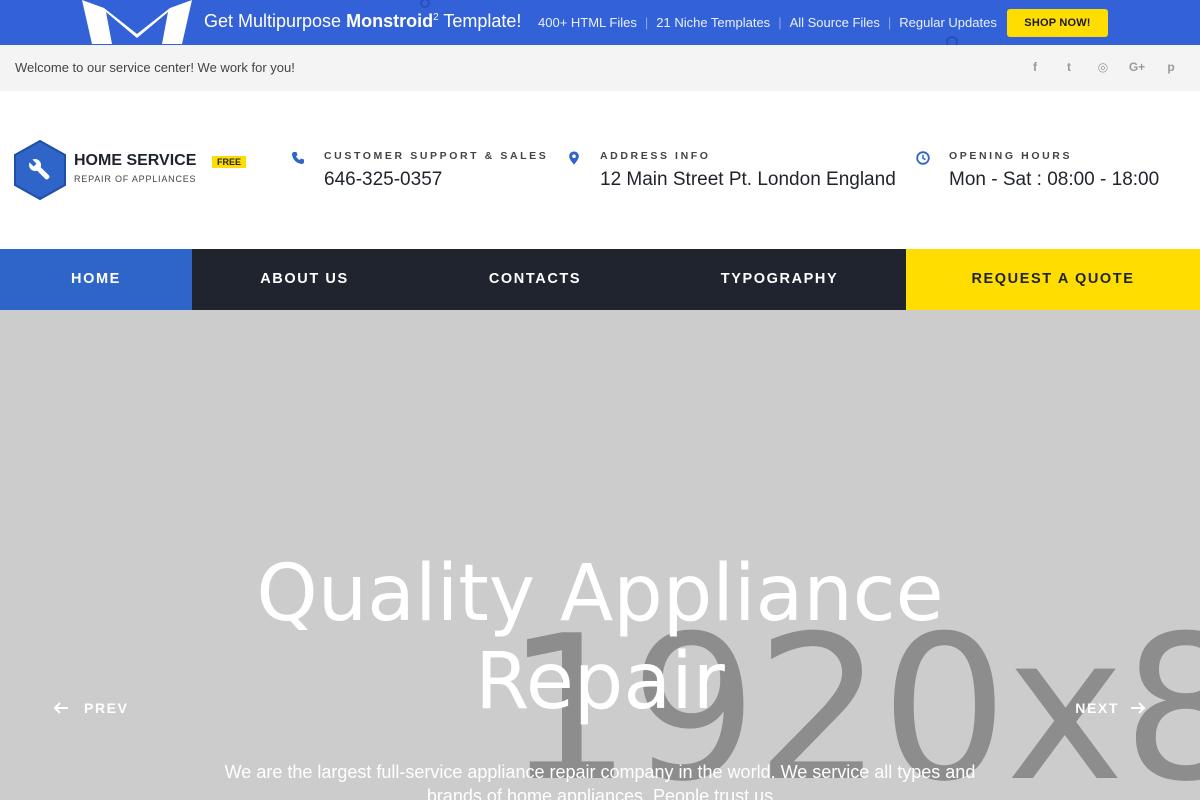 The image size is (1200, 800). Describe the element at coordinates (480, 21) in the screenshot. I see `promo-title-suffix: Template!` at that location.